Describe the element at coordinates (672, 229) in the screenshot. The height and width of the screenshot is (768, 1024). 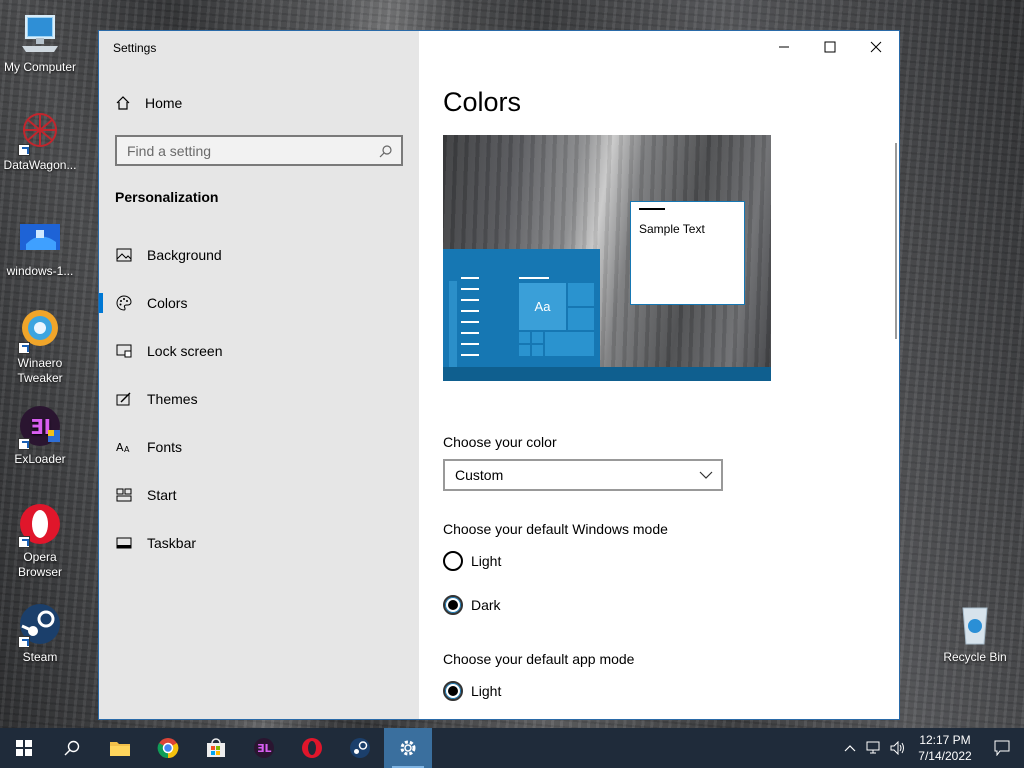
I see `preview-sample-text: Sample Text` at that location.